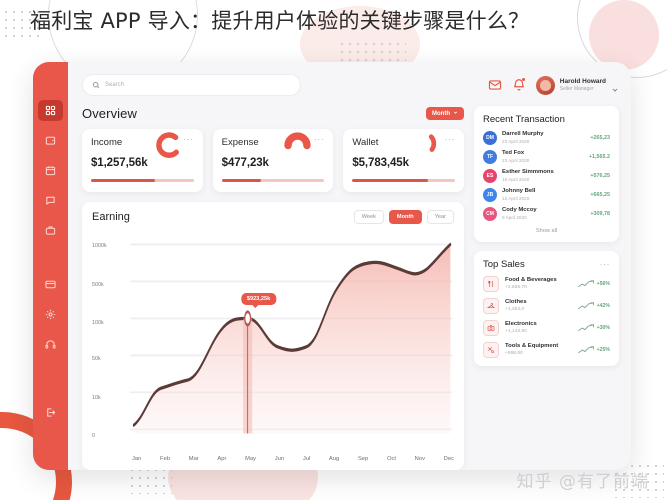 The width and height of the screenshot is (667, 500). I want to click on overview-period-button: Month, so click(445, 113).